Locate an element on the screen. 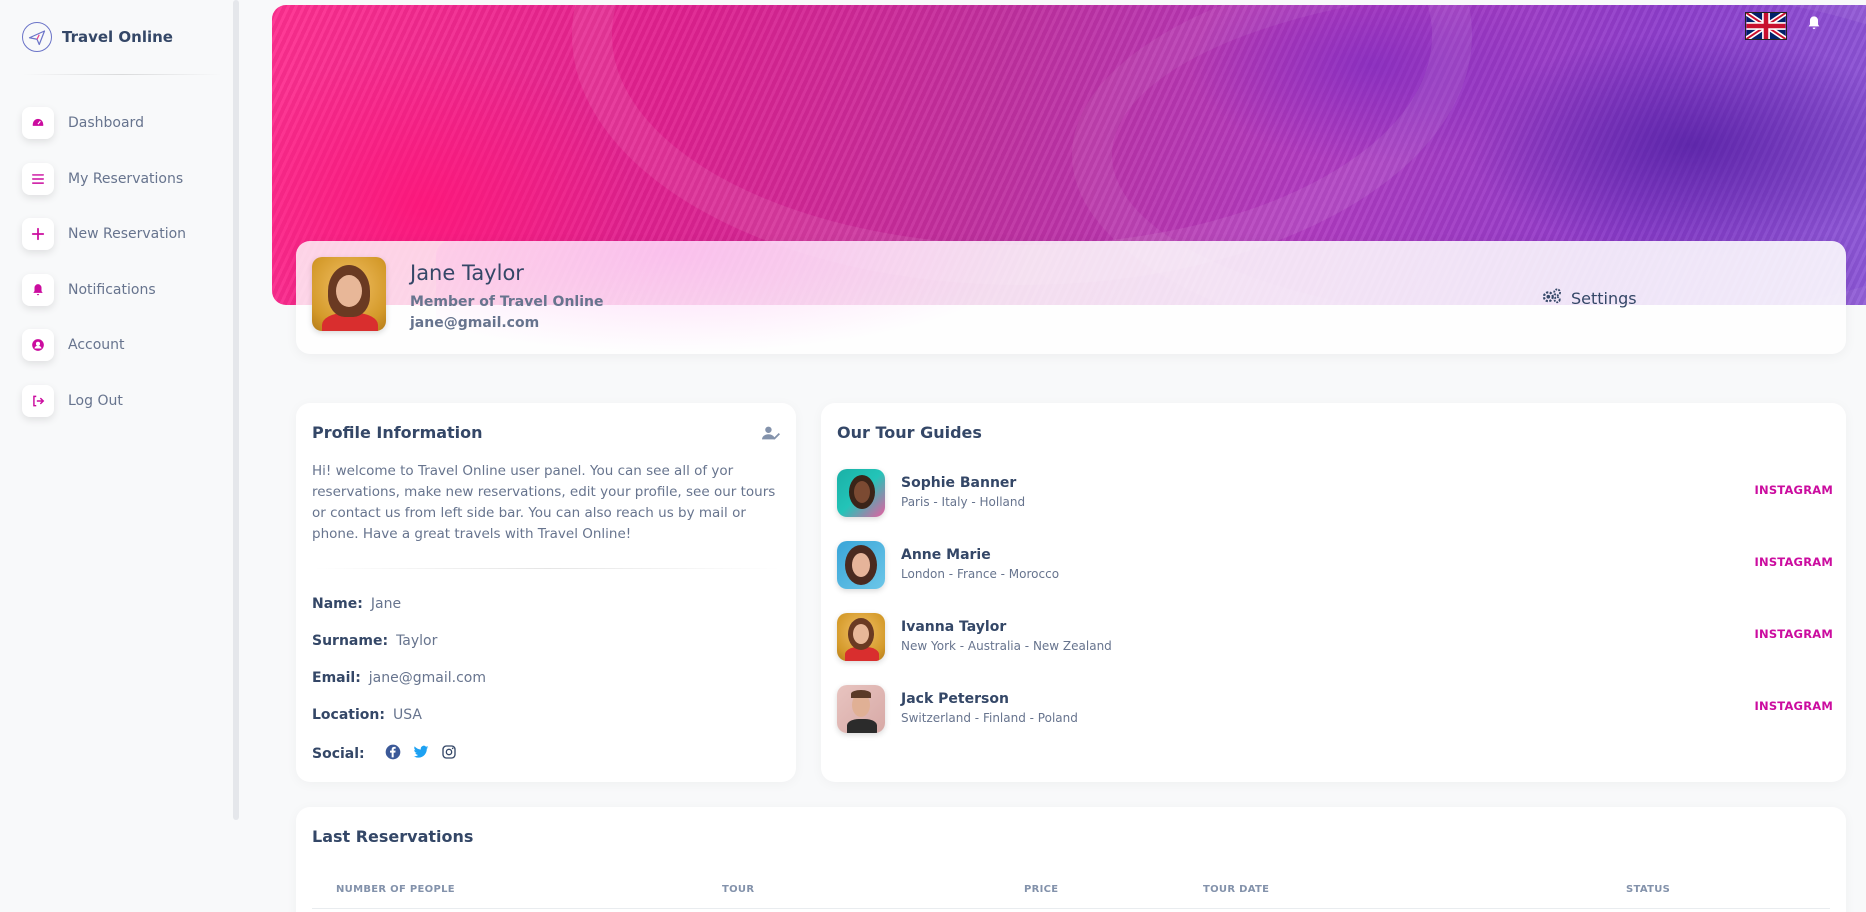 Image resolution: width=1866 pixels, height=912 pixels. card-title: Profile Information is located at coordinates (397, 432).